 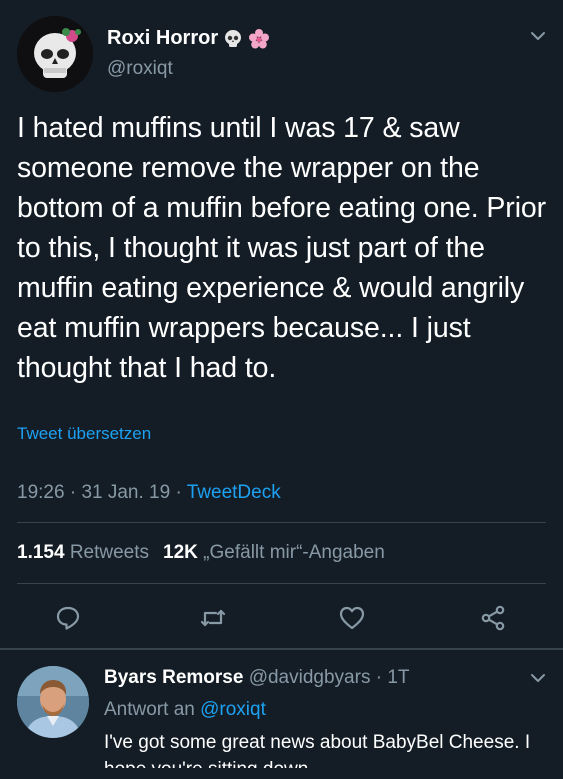 I want to click on reply-icon, so click(x=68, y=618).